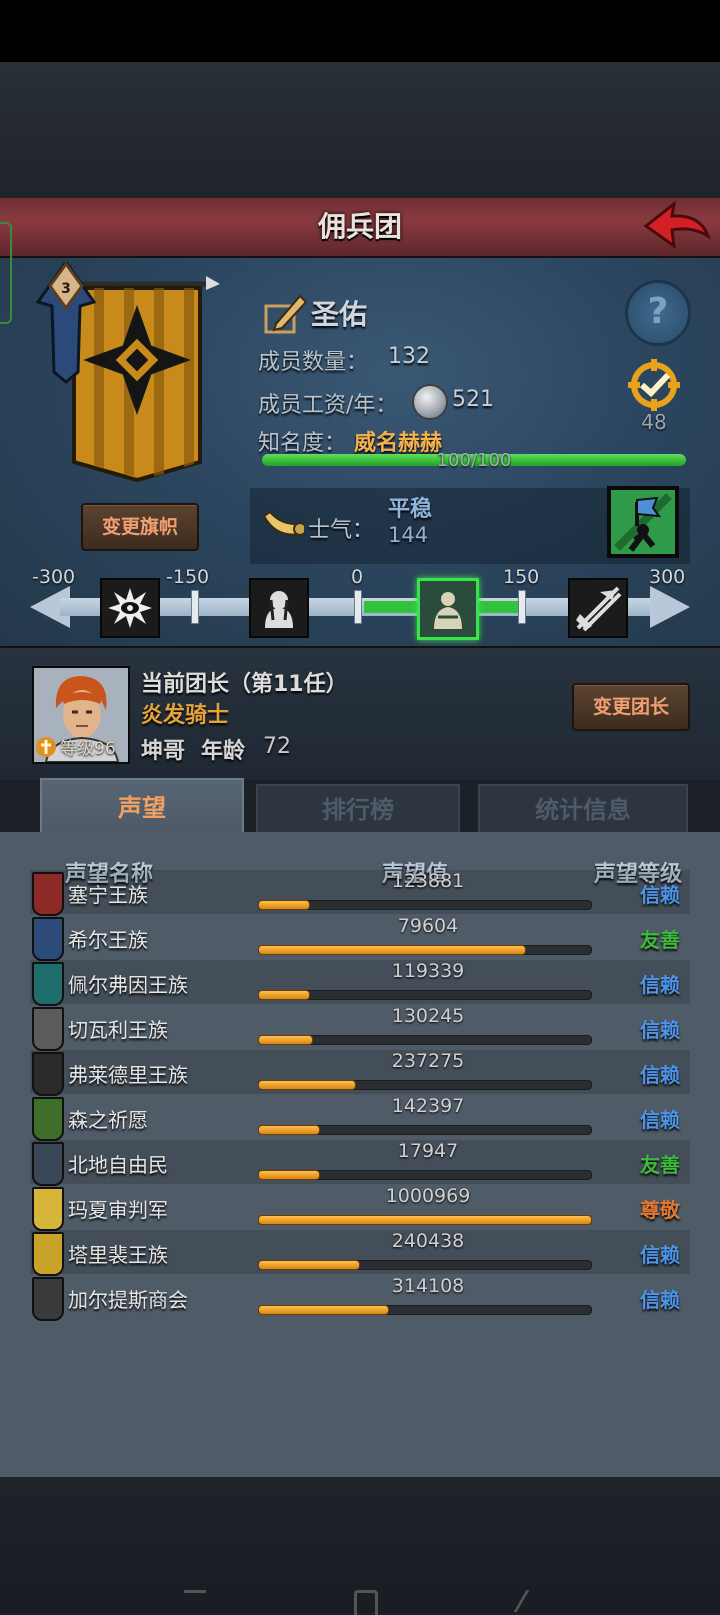  Describe the element at coordinates (428, 1241) in the screenshot. I see `reputation-value: 240438` at that location.